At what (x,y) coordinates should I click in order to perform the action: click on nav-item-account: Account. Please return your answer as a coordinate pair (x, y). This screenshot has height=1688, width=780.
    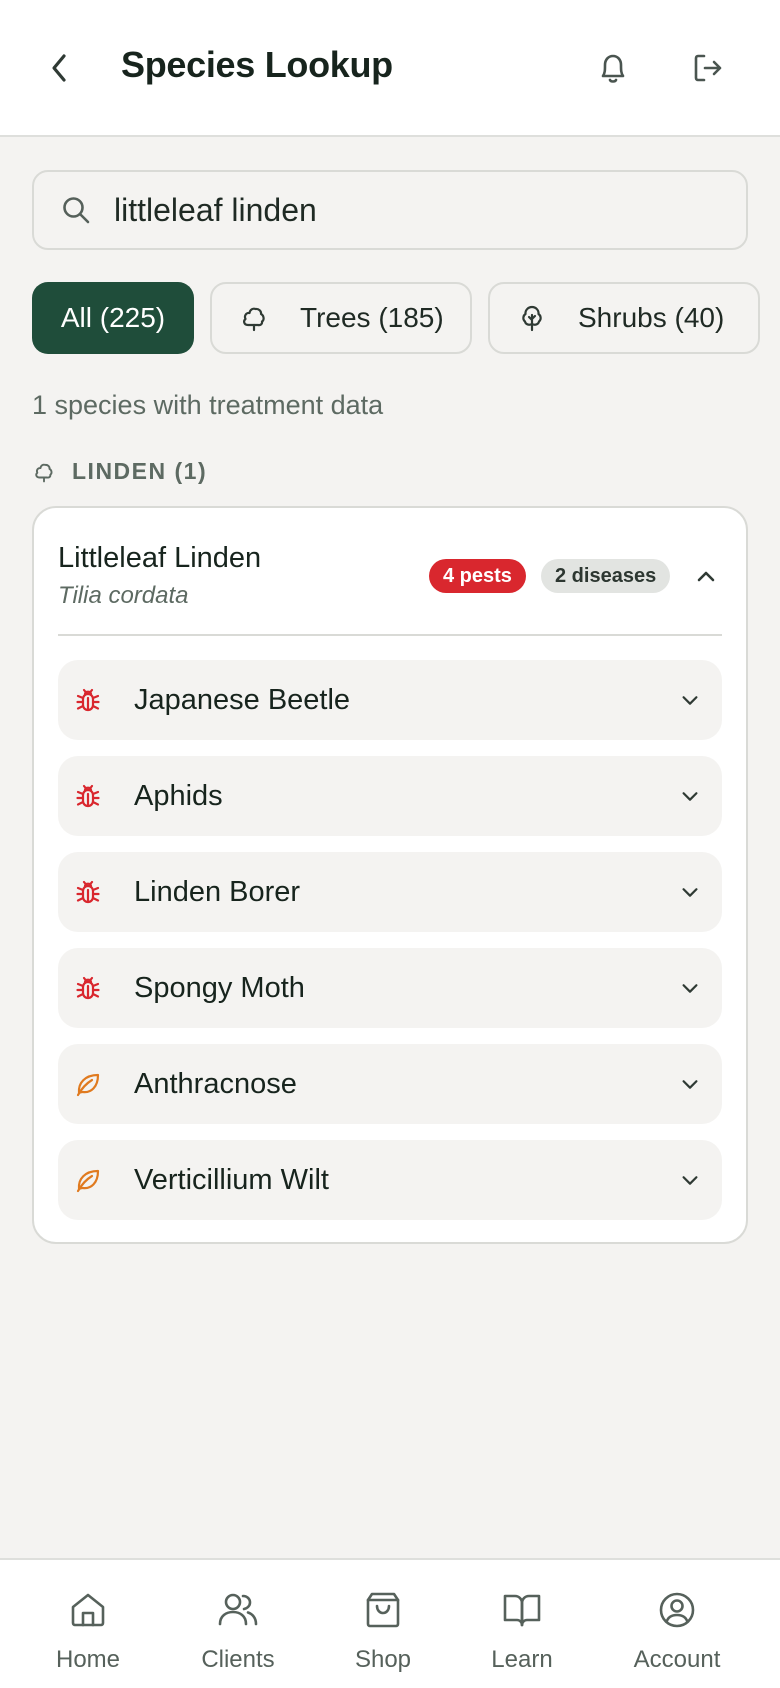
    Looking at the image, I should click on (677, 1631).